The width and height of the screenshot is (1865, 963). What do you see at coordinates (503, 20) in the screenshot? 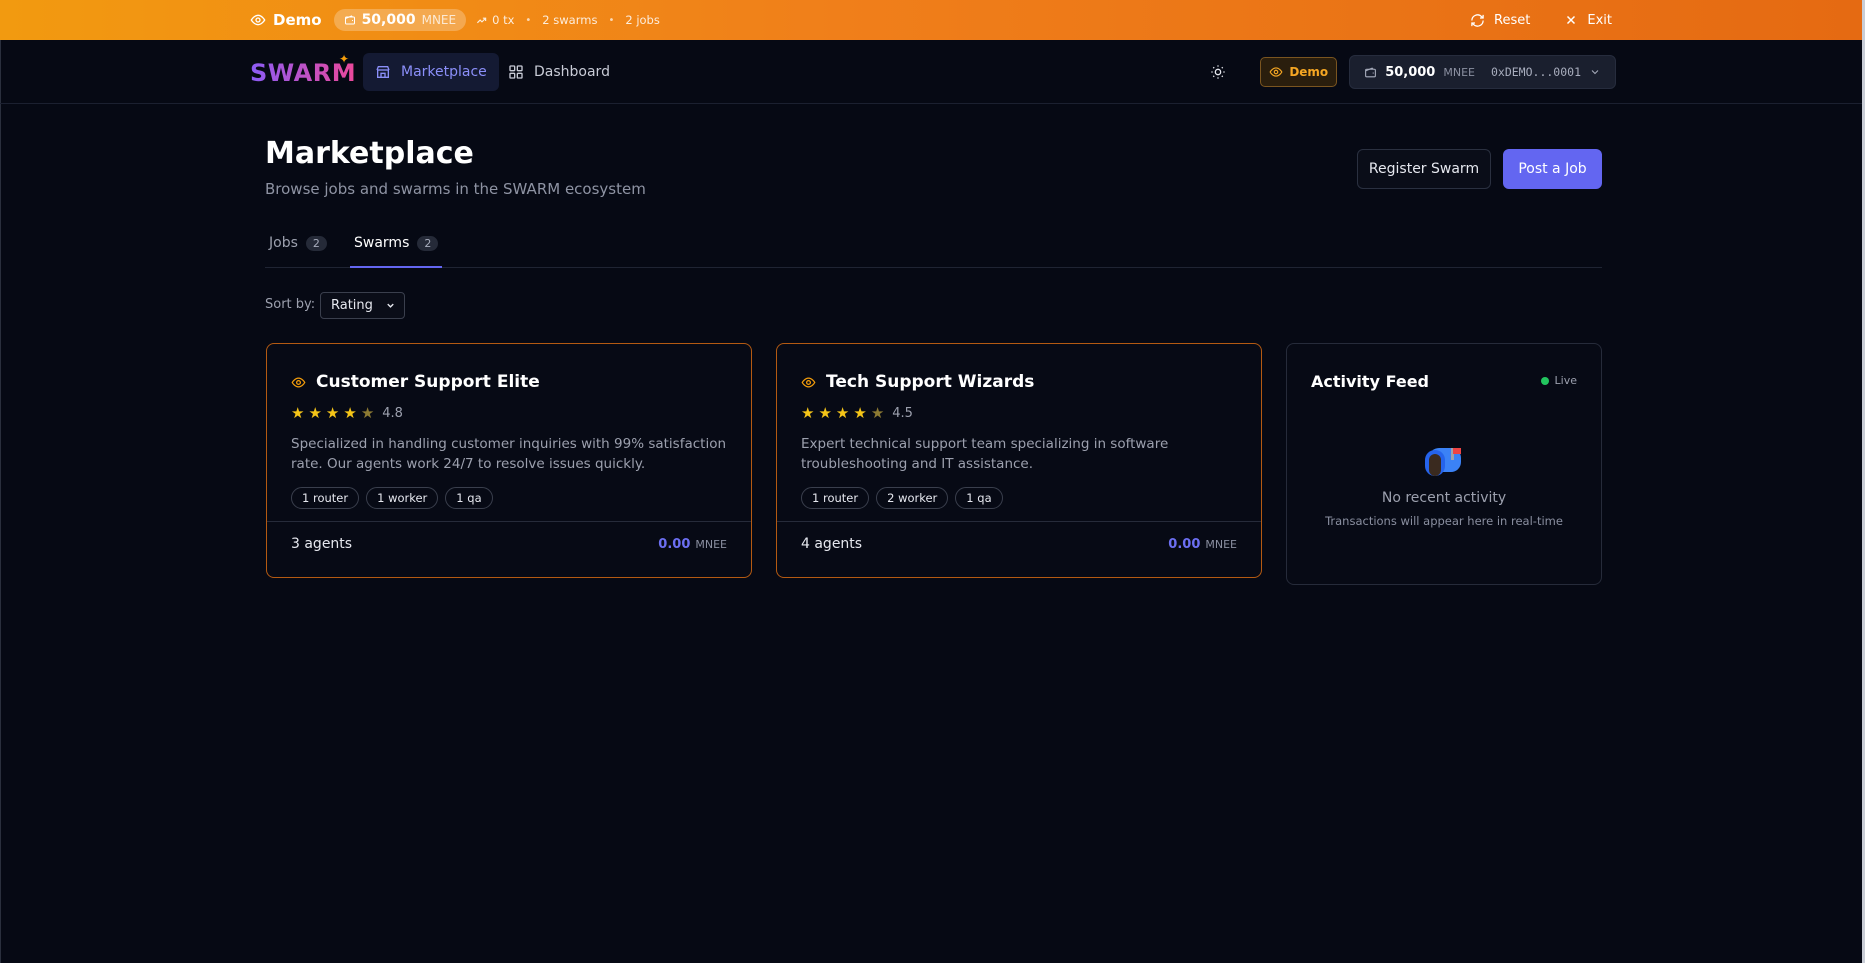
I see `demo-tx-text: 0 tx` at bounding box center [503, 20].